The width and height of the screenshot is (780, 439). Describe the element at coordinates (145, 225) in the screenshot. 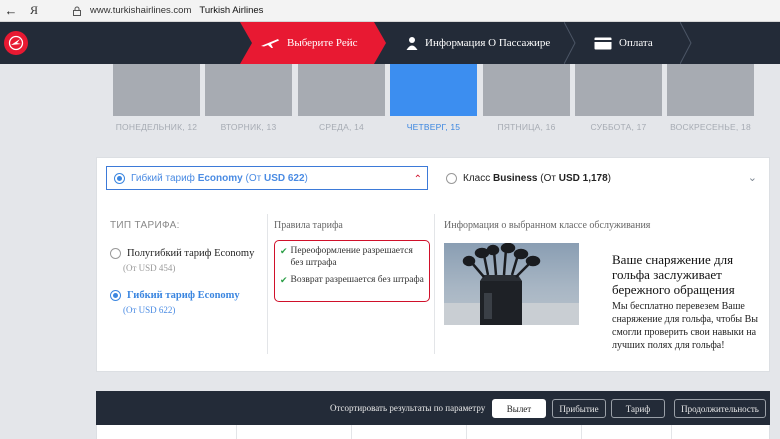

I see `fare-type-title: ТИП ТАРИФА:` at that location.